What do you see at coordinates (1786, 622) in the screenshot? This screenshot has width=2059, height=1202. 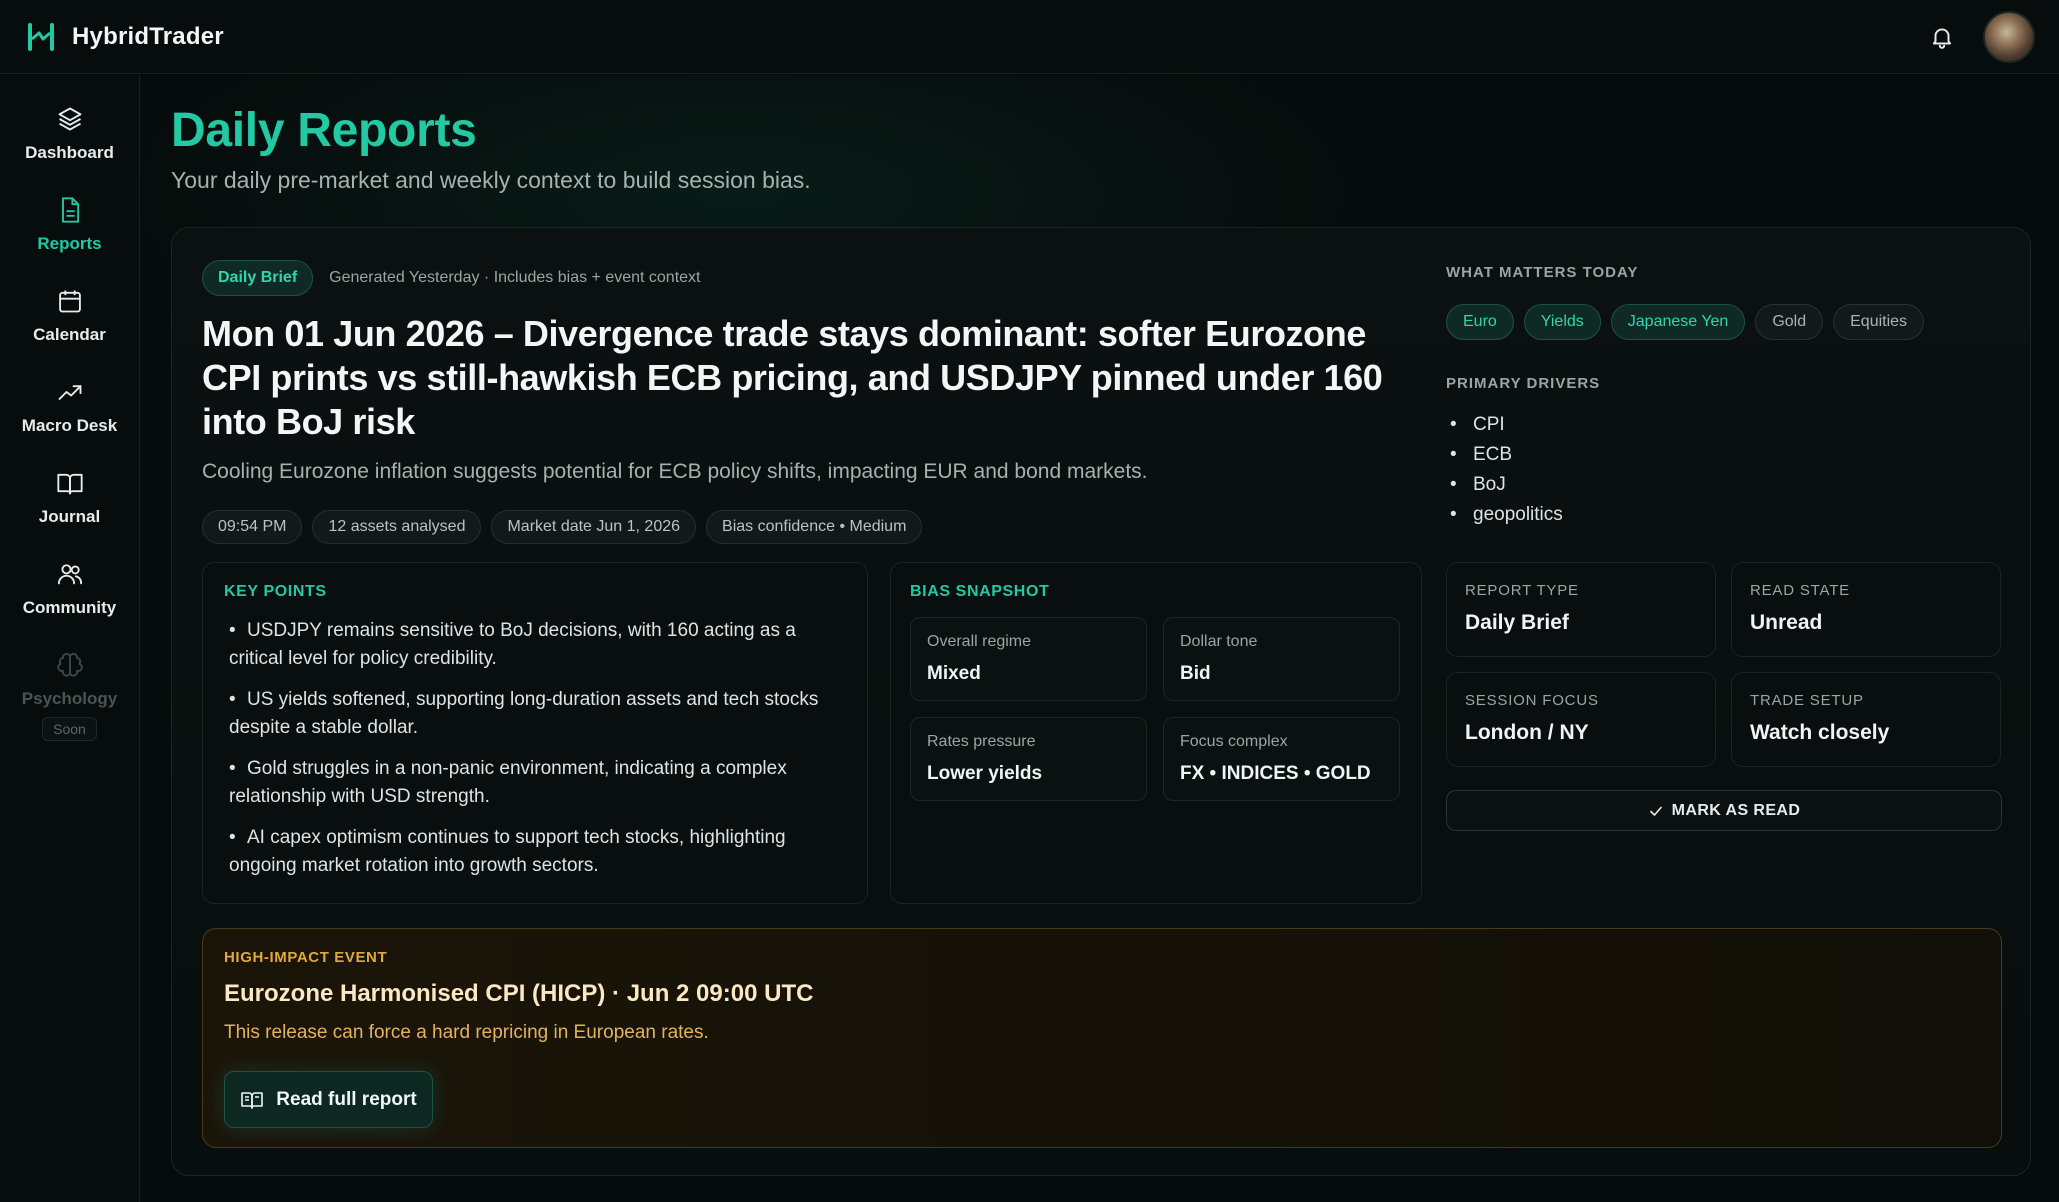 I see `meta-value: Unread` at bounding box center [1786, 622].